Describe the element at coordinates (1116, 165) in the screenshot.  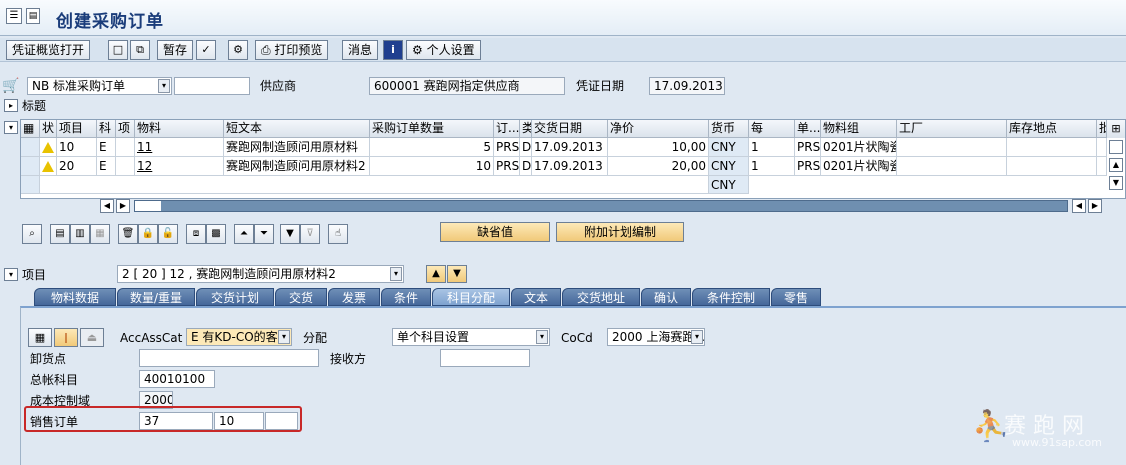
I see `scroll-up-icon: ▲` at that location.